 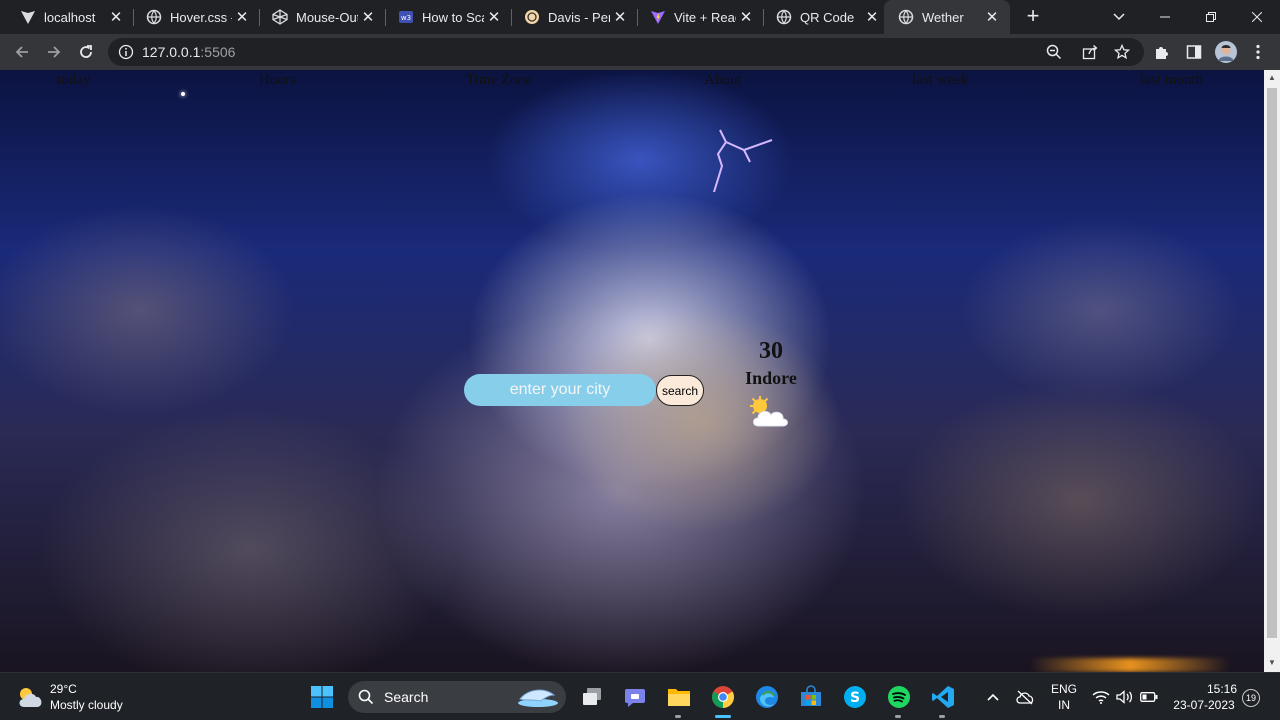 What do you see at coordinates (406, 697) in the screenshot?
I see `taskbar-search-label: Search` at bounding box center [406, 697].